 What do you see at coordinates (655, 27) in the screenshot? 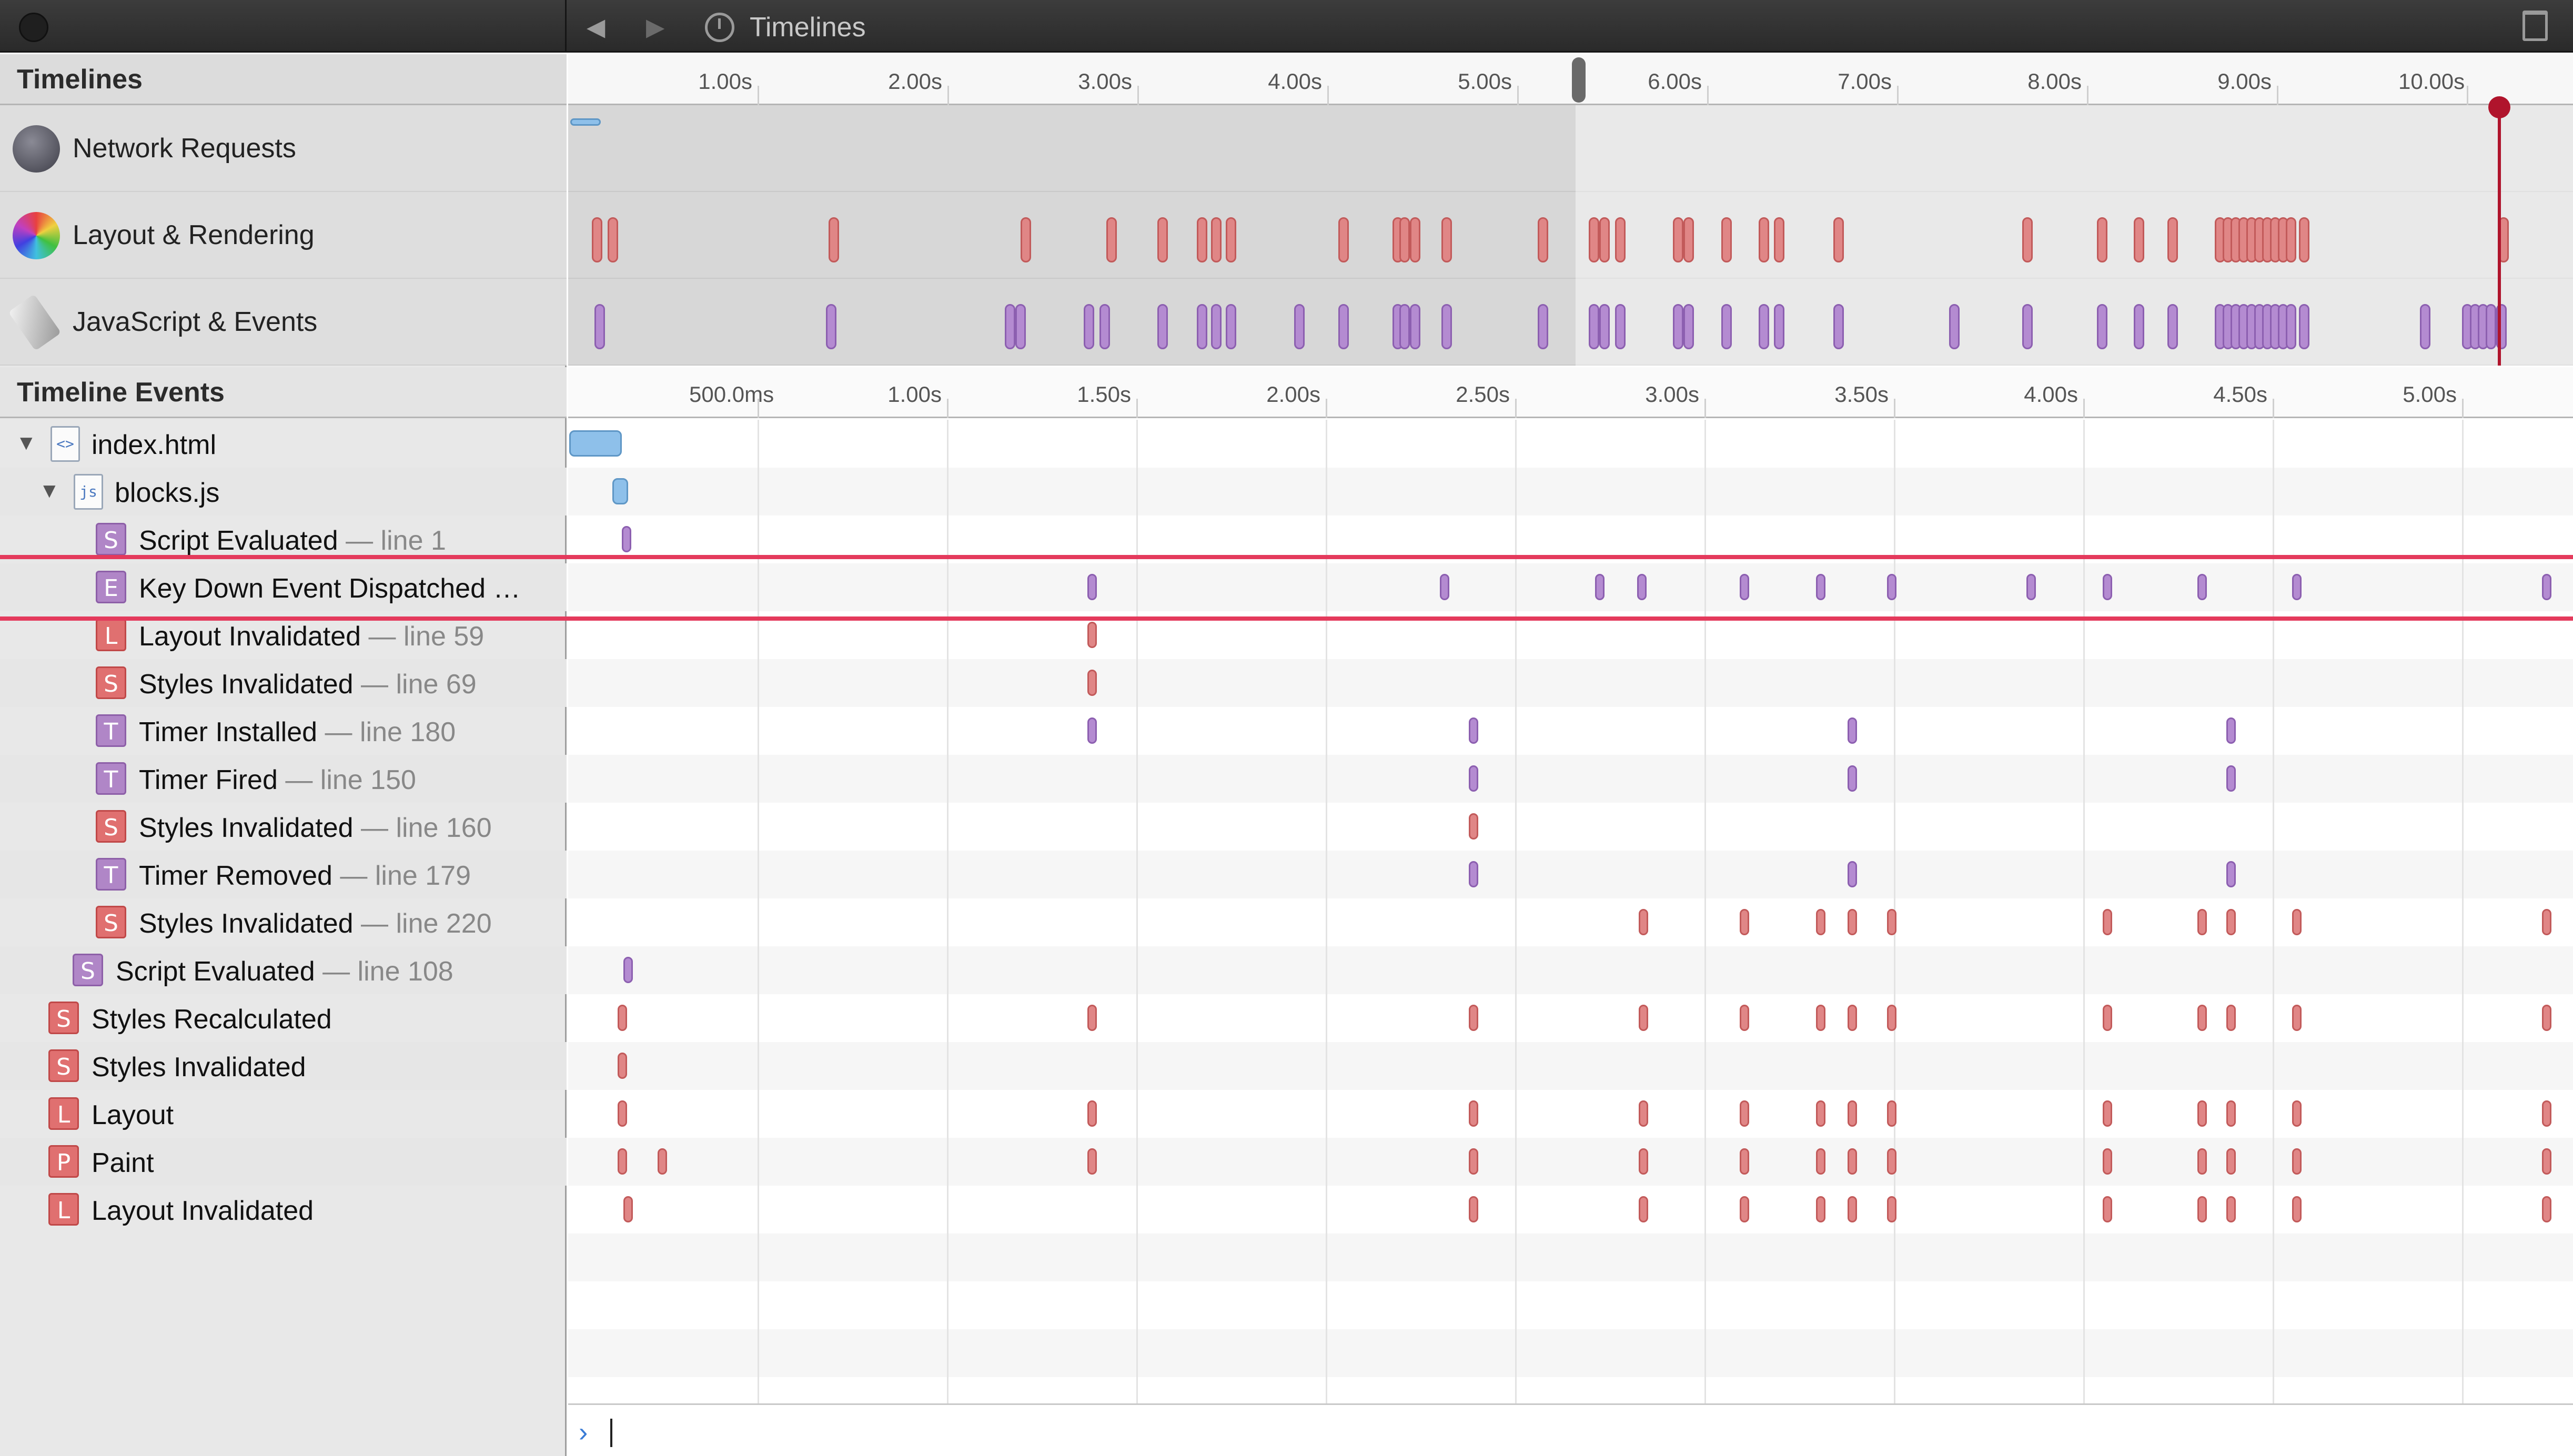
I see `forward-arrow-icon: ▶` at bounding box center [655, 27].